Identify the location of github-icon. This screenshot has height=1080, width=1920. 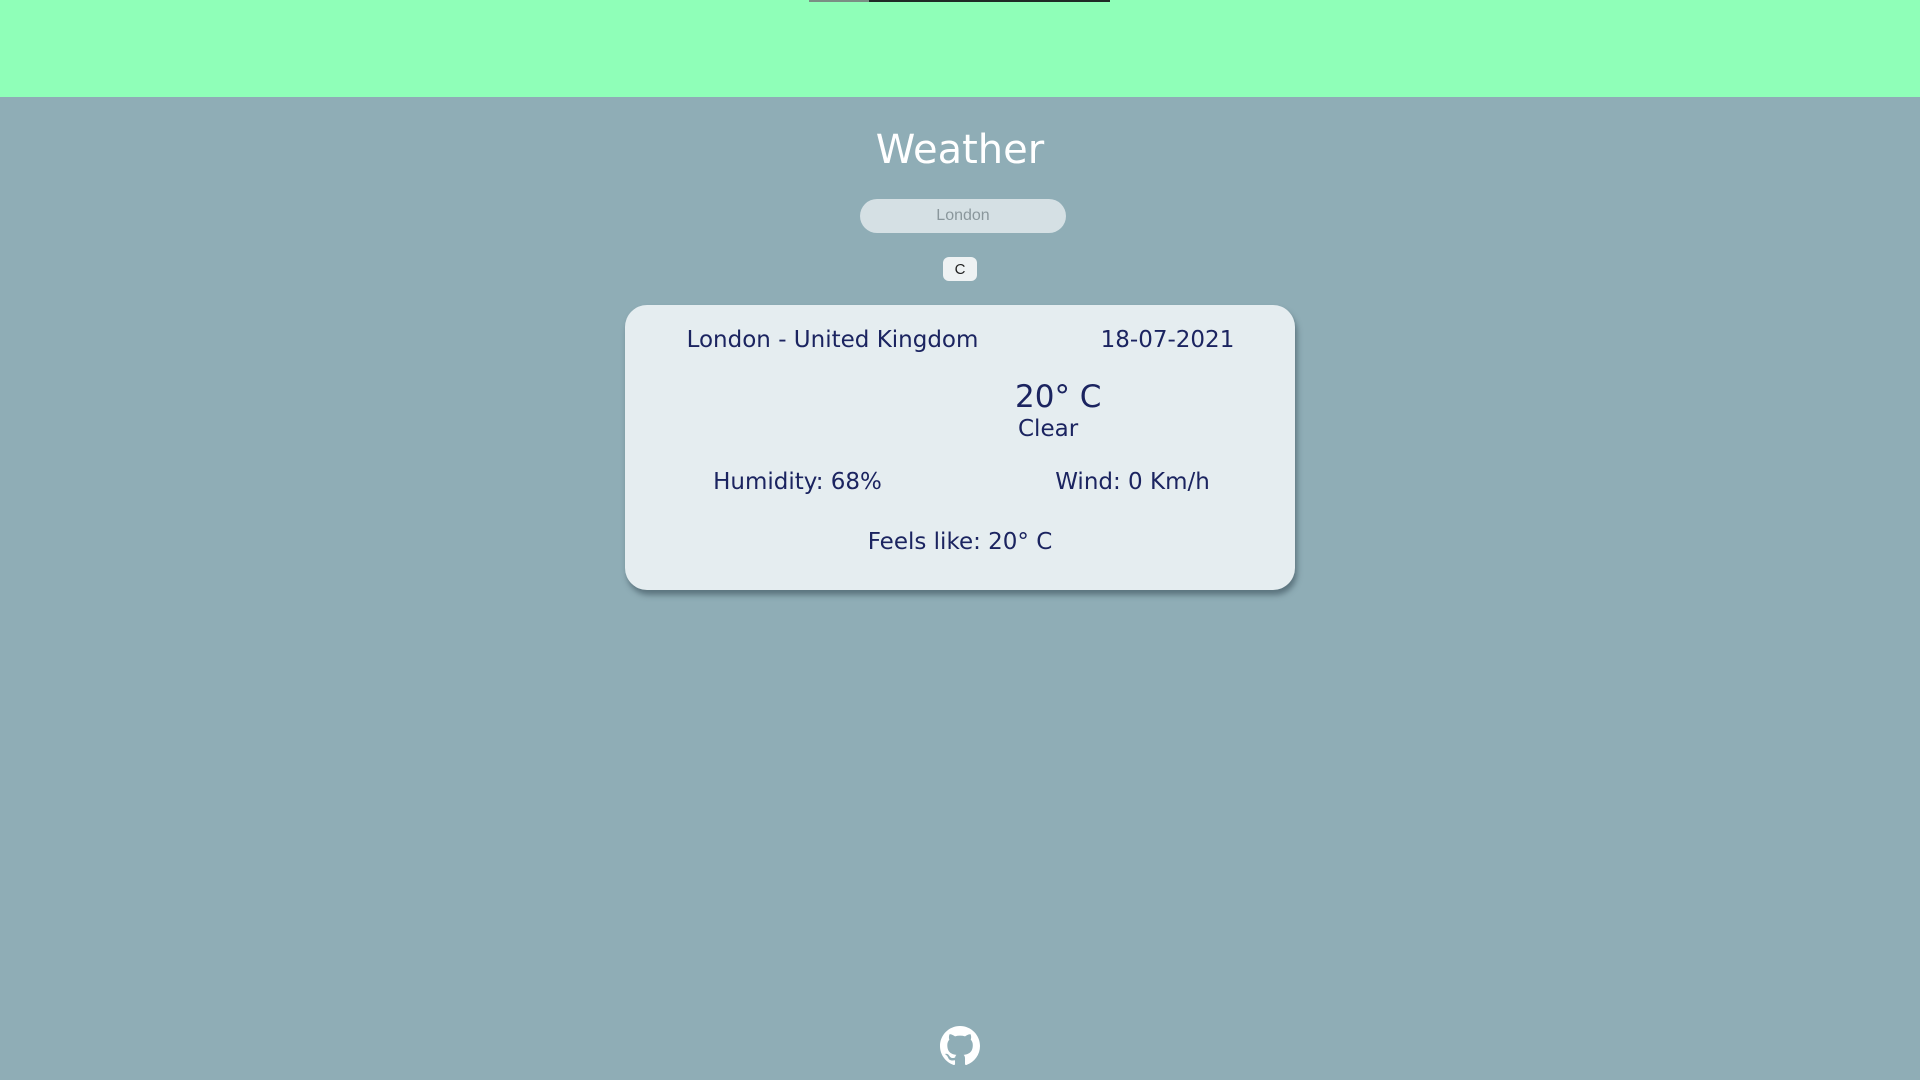
(960, 1046).